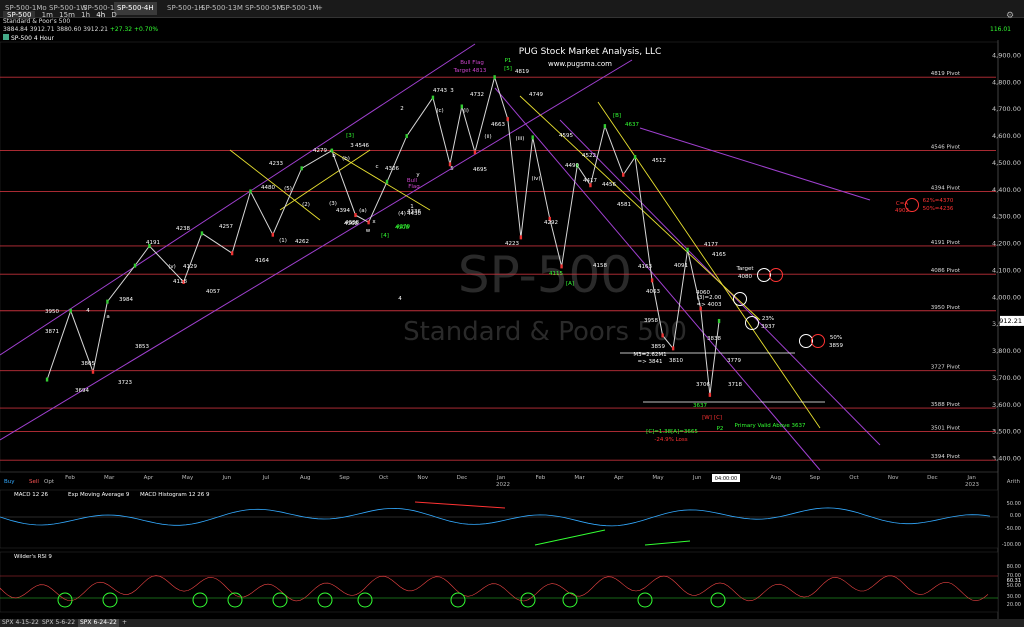 The height and width of the screenshot is (627, 1024). What do you see at coordinates (70, 478) in the screenshot?
I see `date-tick-label: Feb` at bounding box center [70, 478].